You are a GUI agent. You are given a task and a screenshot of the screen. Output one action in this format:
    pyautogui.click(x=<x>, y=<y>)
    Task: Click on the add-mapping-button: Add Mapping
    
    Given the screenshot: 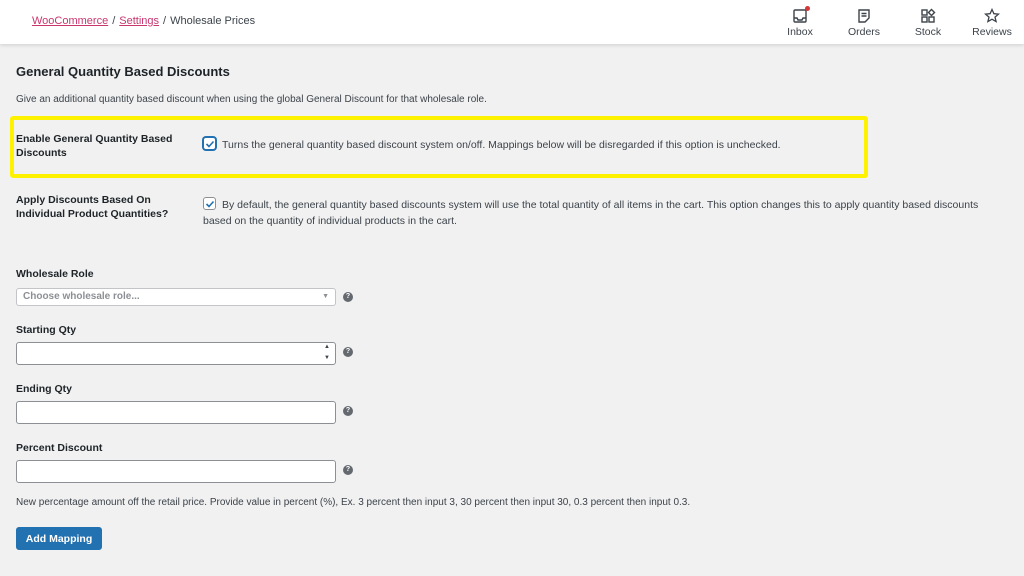 What is the action you would take?
    pyautogui.click(x=59, y=538)
    